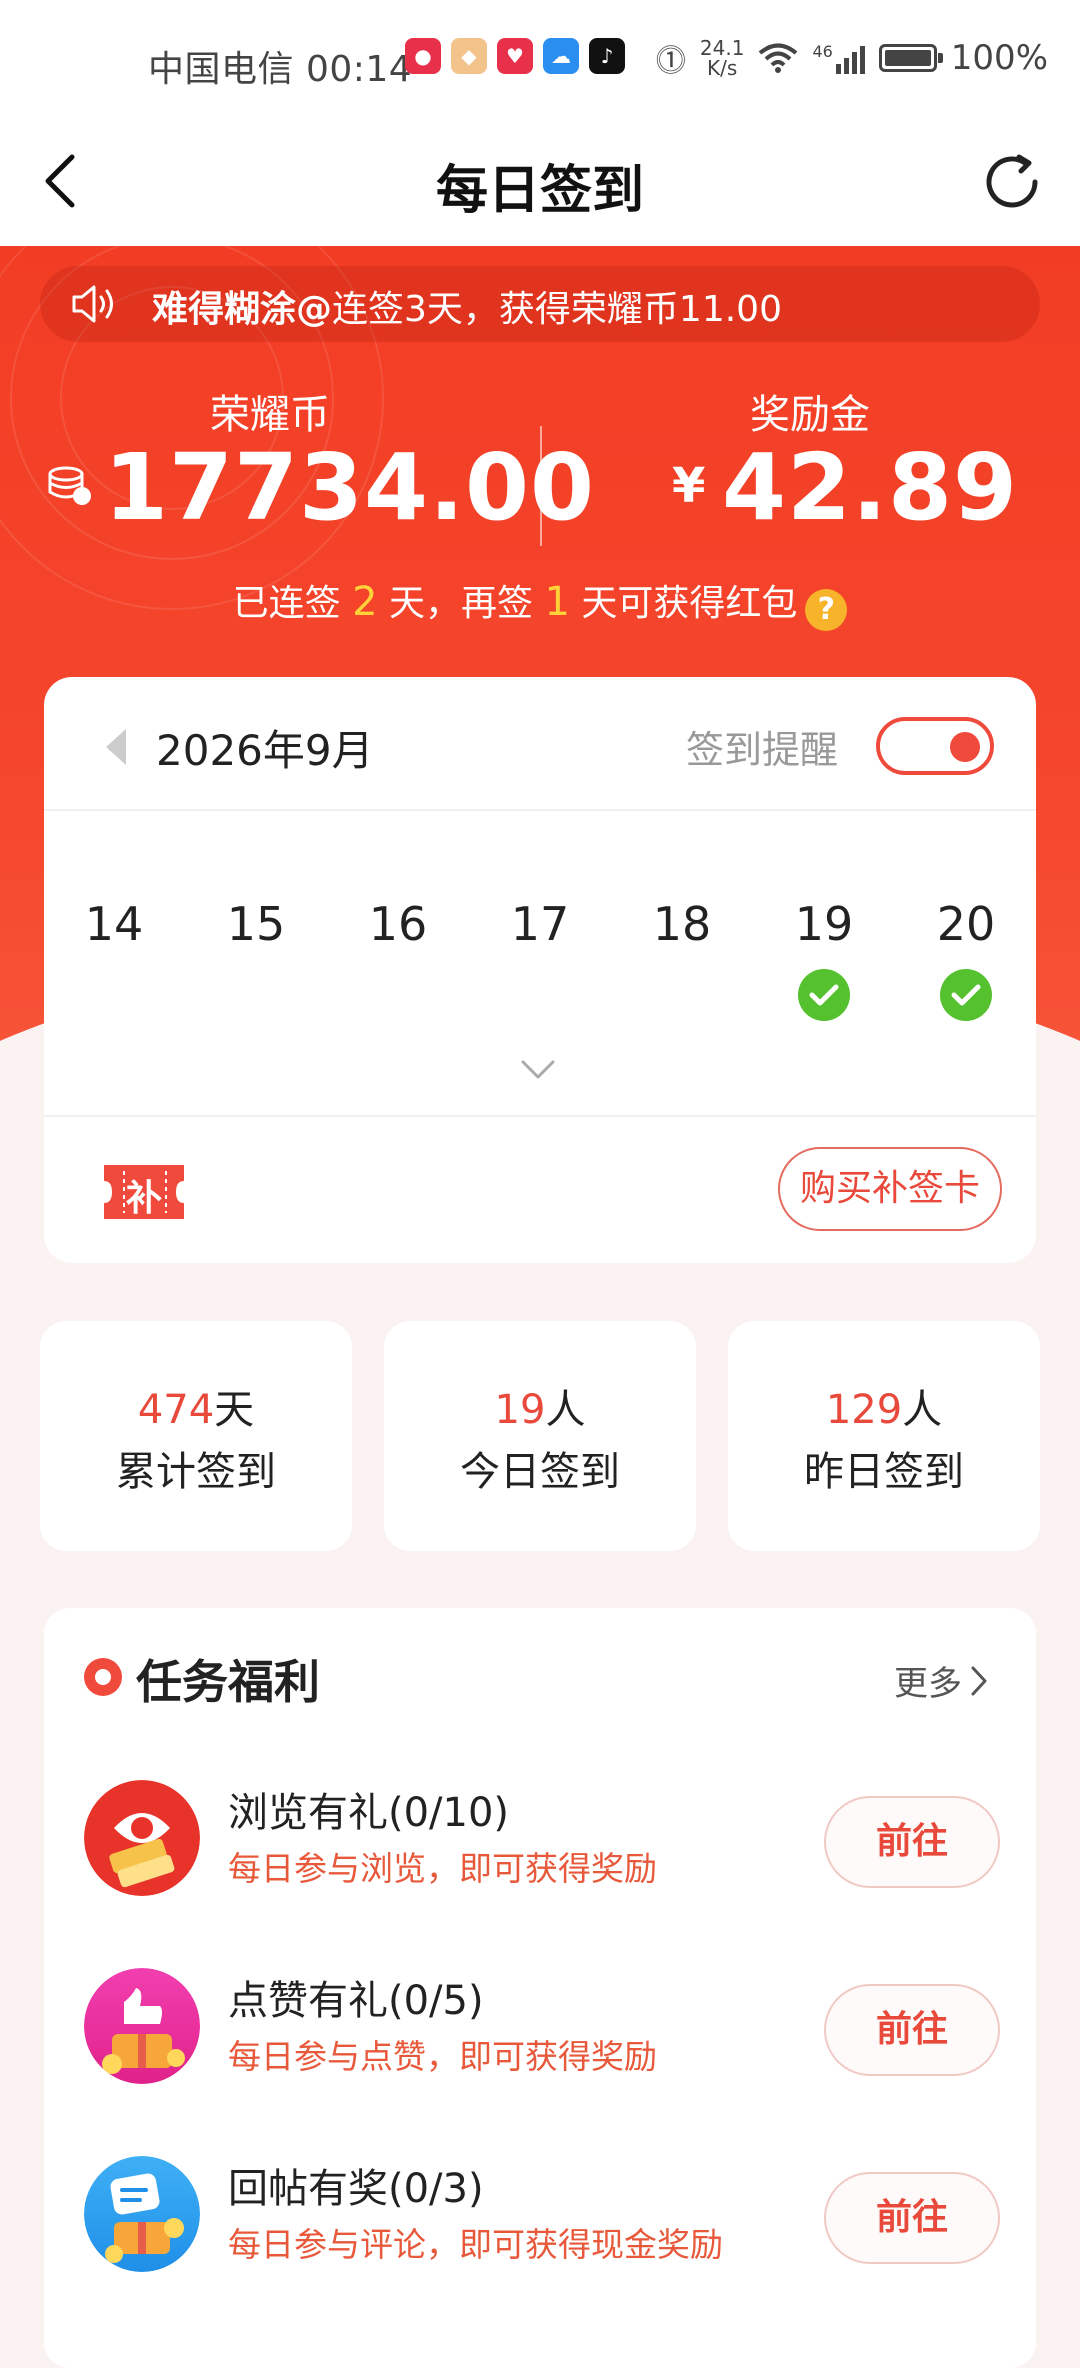 The height and width of the screenshot is (2368, 1080). Describe the element at coordinates (176, 1410) in the screenshot. I see `stat-number: 474` at that location.